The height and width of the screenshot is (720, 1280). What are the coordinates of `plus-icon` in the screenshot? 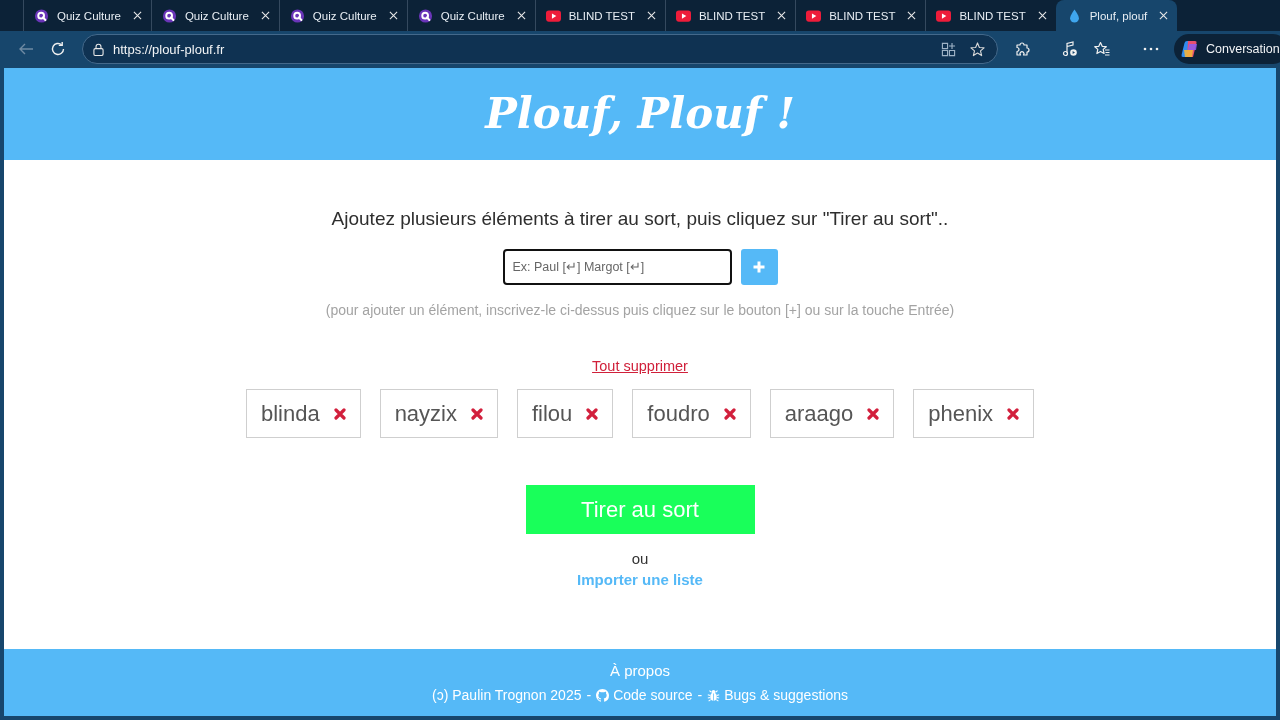 It's located at (759, 267).